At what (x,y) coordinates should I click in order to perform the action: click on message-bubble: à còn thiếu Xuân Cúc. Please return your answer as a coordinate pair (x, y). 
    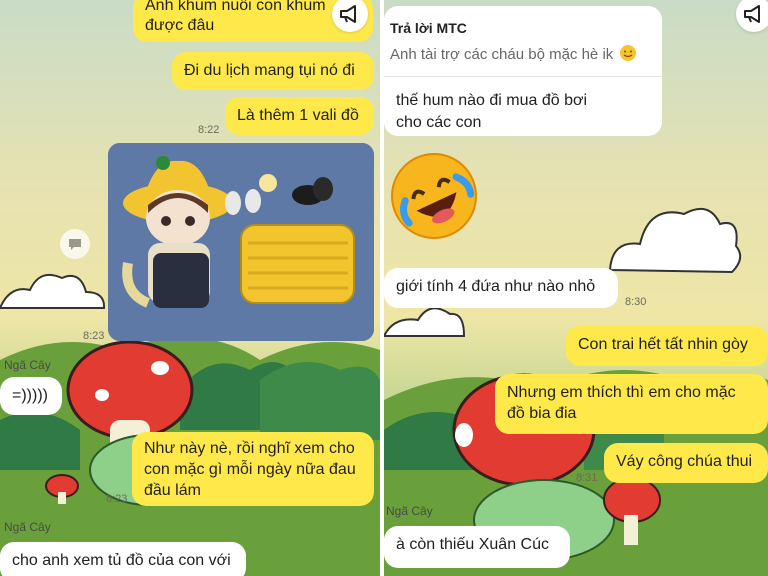
    Looking at the image, I should click on (477, 547).